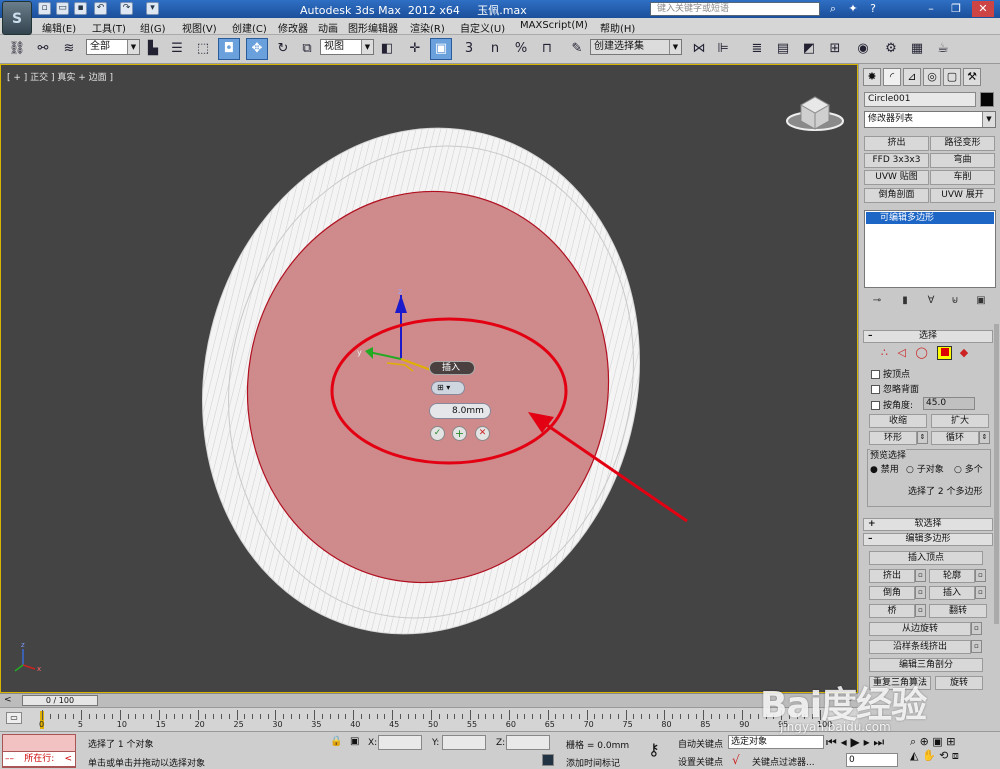 The width and height of the screenshot is (1000, 769). What do you see at coordinates (956, 9) in the screenshot?
I see `maximize-button: ❐` at bounding box center [956, 9].